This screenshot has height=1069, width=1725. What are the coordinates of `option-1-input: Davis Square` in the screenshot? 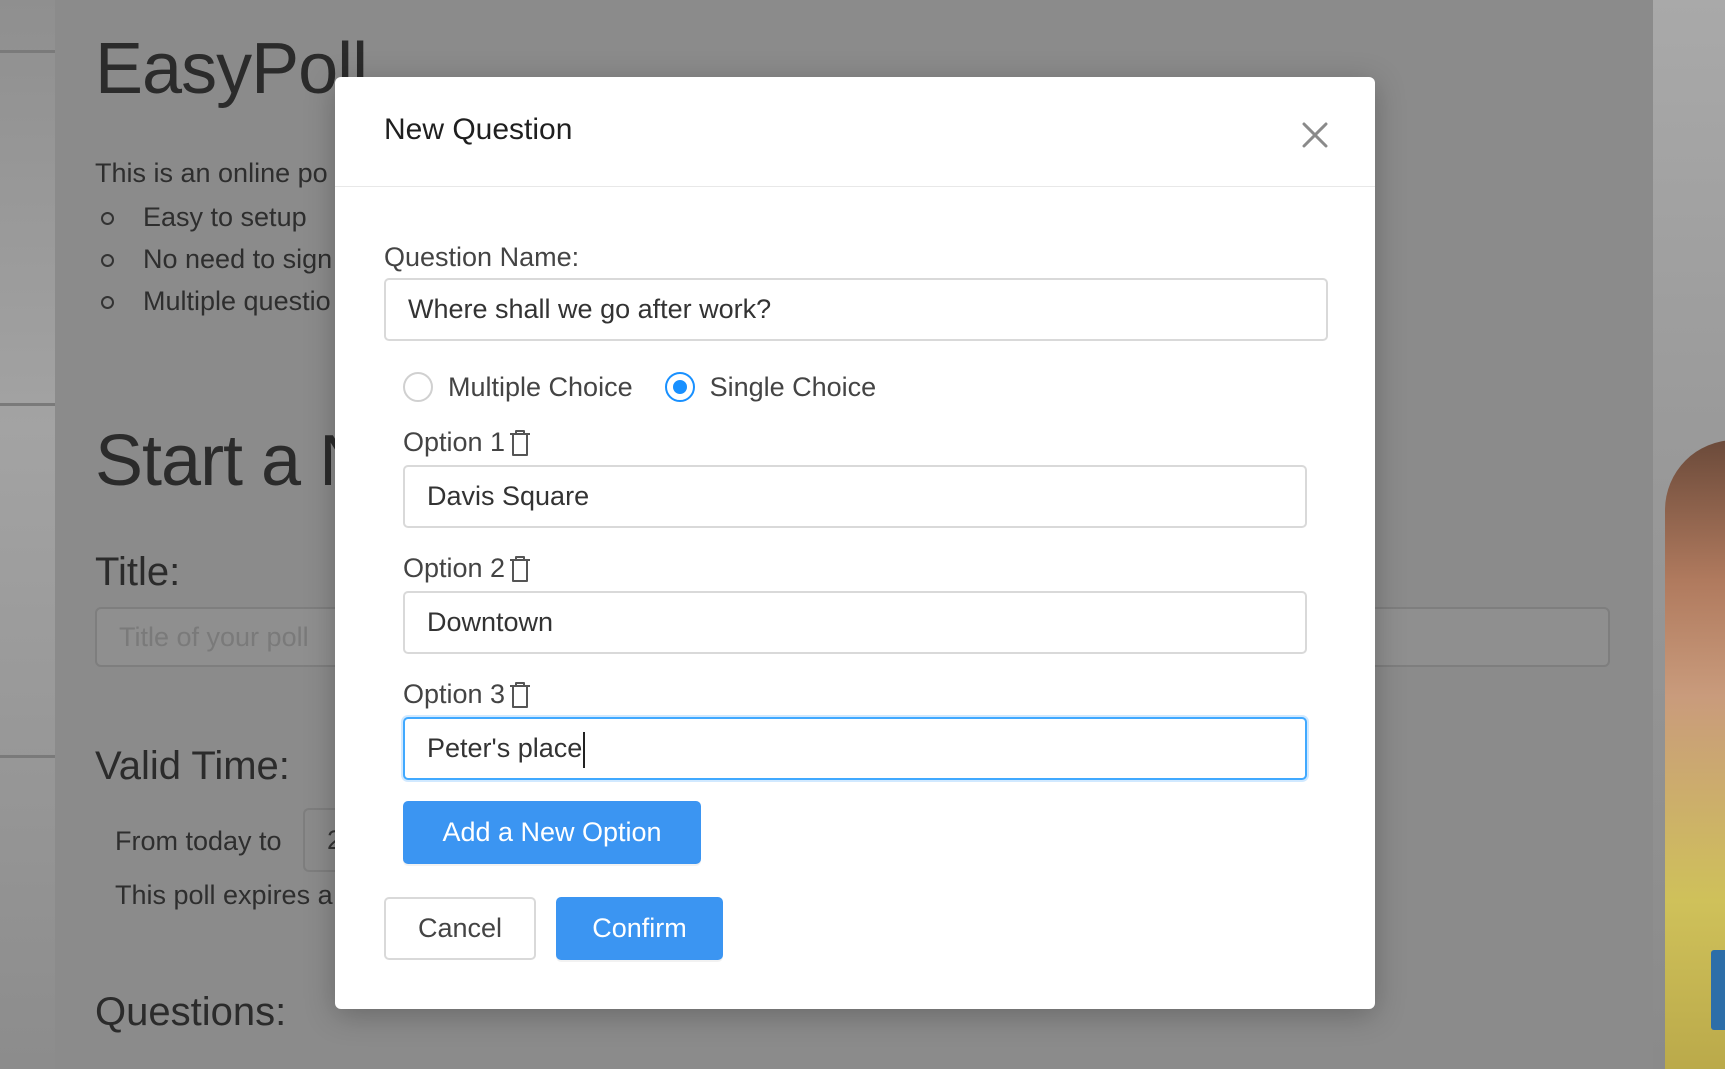 It's located at (855, 496).